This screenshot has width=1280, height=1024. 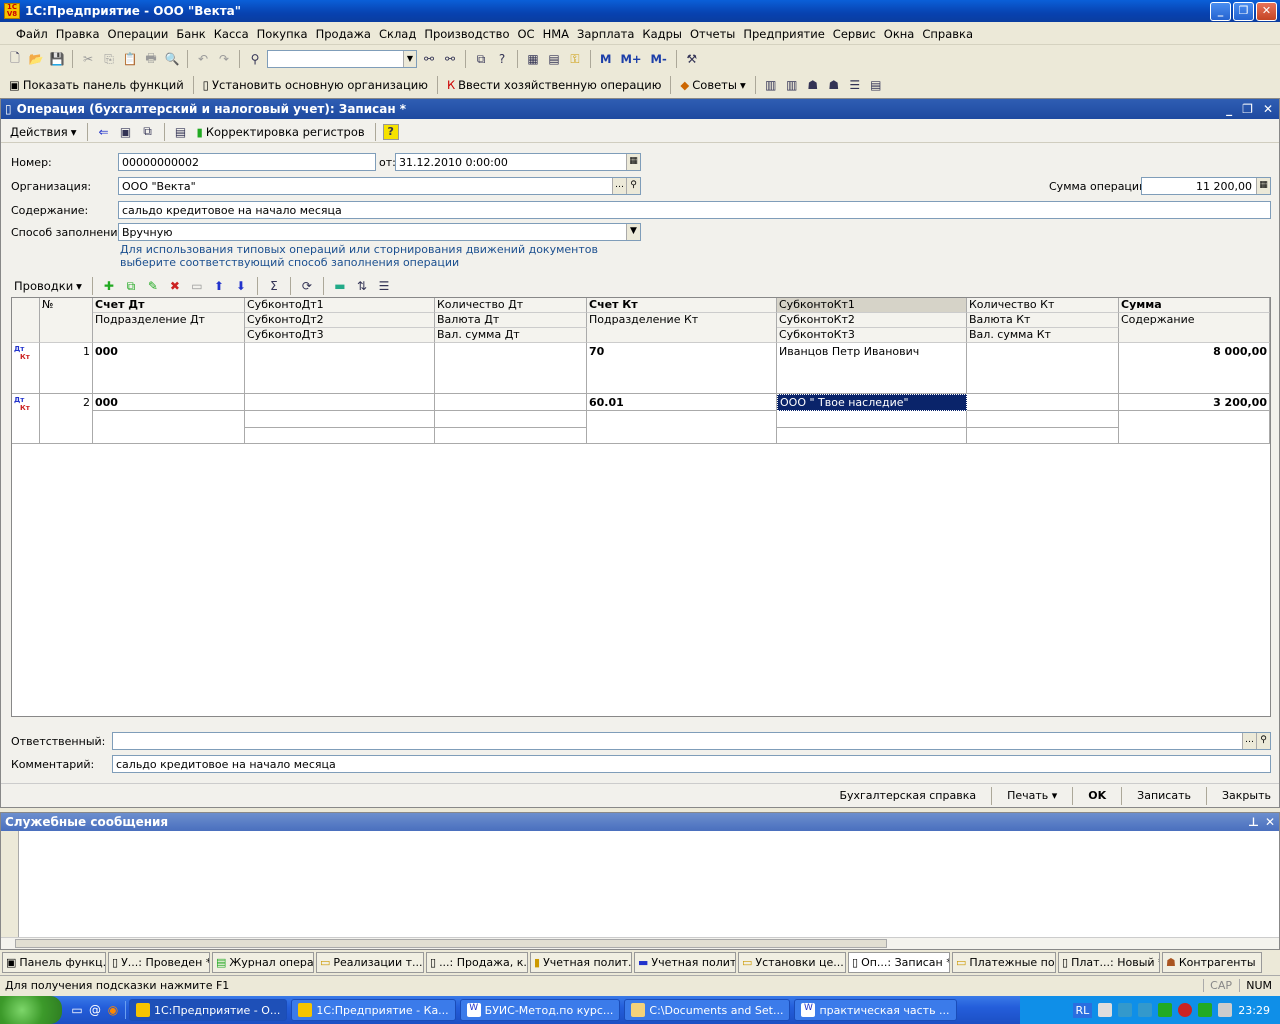 What do you see at coordinates (1032, 795) in the screenshot?
I see `print-button: Печать ▾` at bounding box center [1032, 795].